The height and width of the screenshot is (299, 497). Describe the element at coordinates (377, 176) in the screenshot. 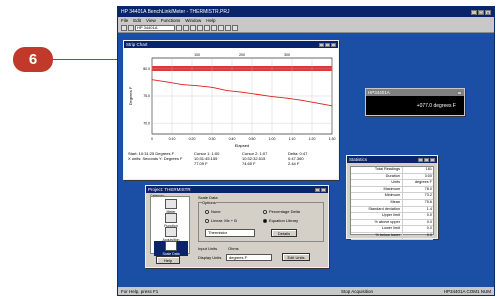

I see `stats-key: Duration` at that location.